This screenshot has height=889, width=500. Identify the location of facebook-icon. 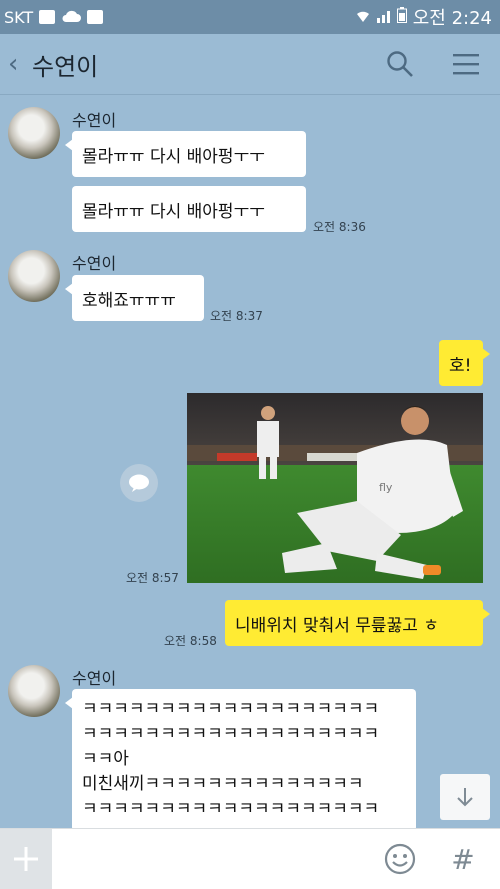
(47, 17).